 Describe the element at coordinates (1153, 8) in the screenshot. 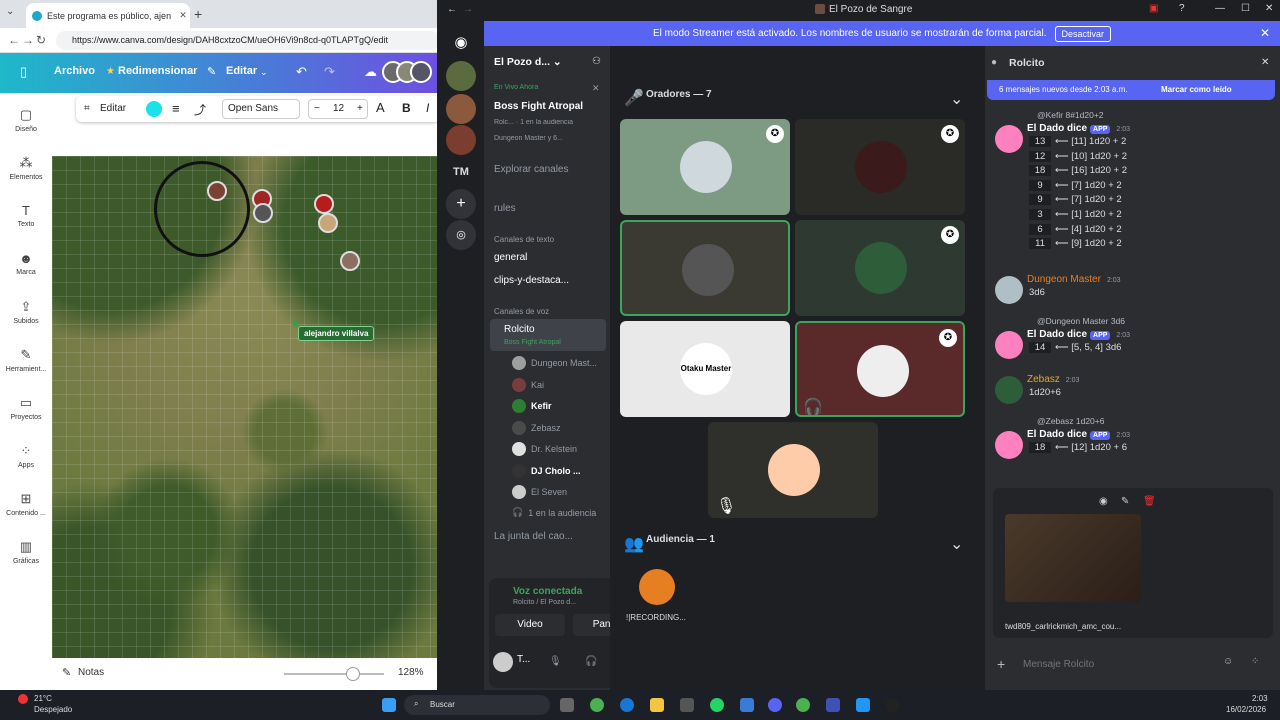

I see `inbox-icon: ▣` at that location.